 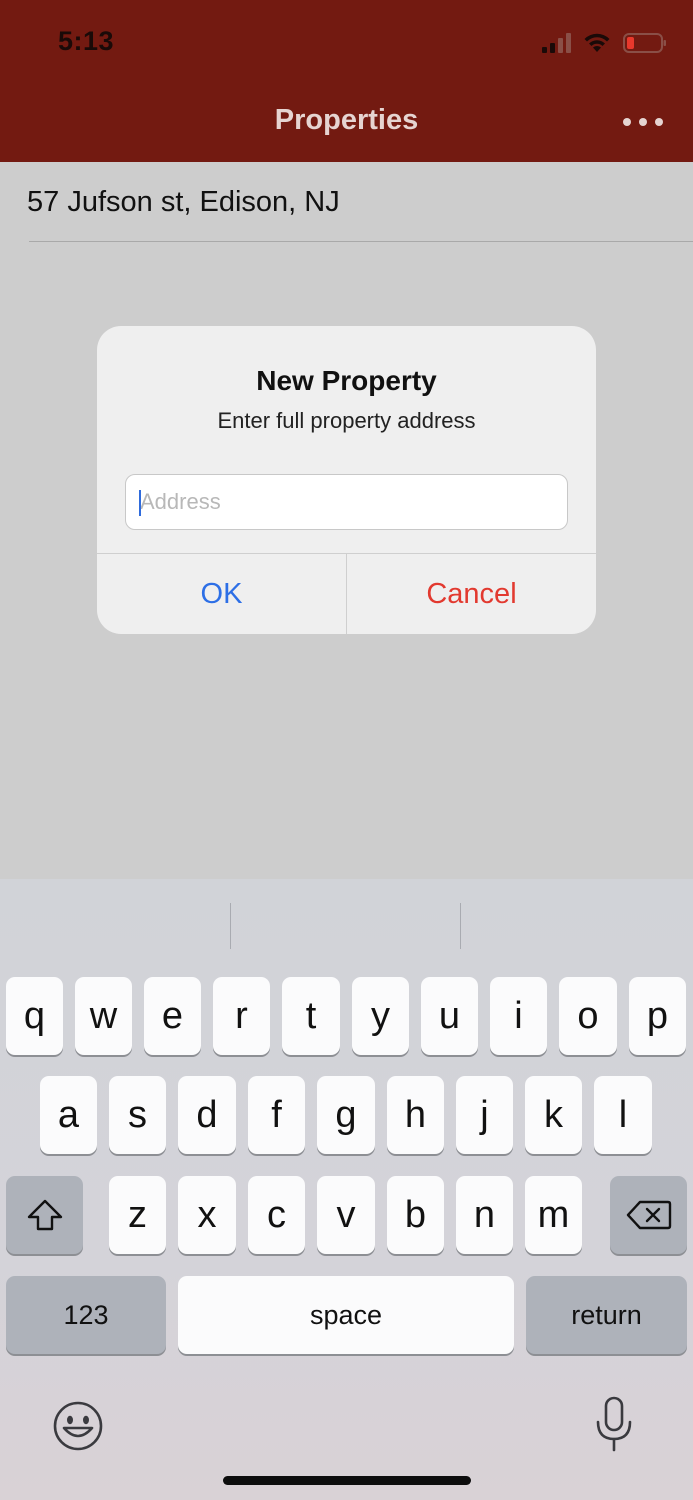 I want to click on space-key: space, so click(x=346, y=1315).